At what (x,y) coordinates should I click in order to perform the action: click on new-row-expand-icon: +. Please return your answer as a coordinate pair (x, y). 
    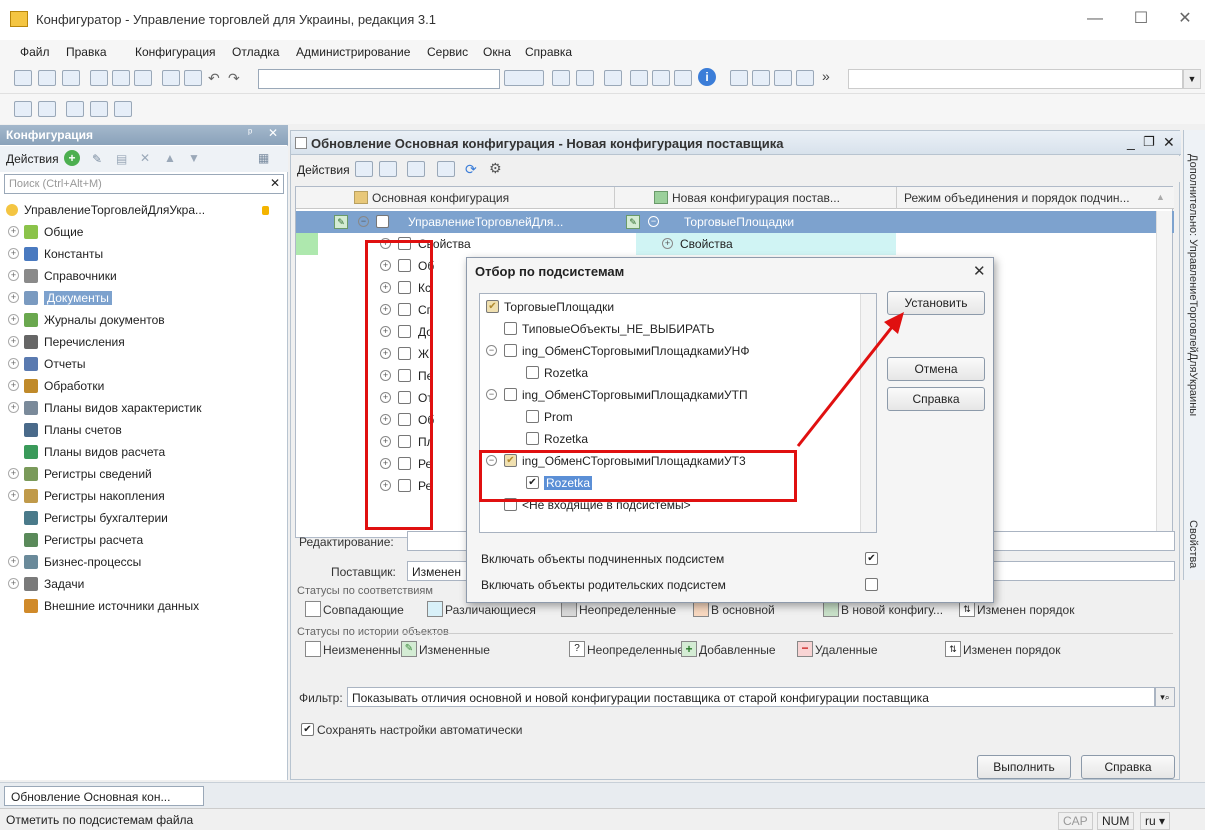
    Looking at the image, I should click on (667, 243).